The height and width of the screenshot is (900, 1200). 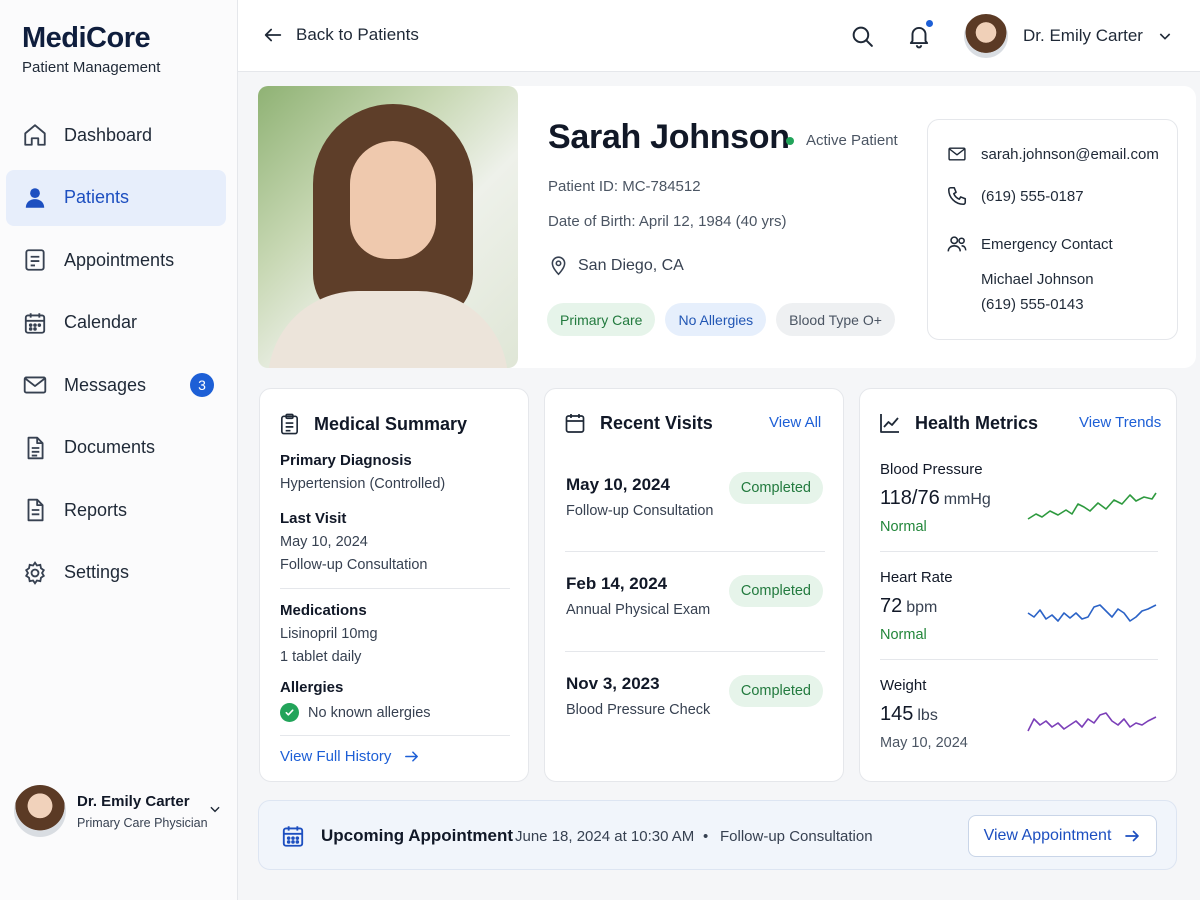 What do you see at coordinates (355, 712) in the screenshot?
I see `allergies-value: No known allergies` at bounding box center [355, 712].